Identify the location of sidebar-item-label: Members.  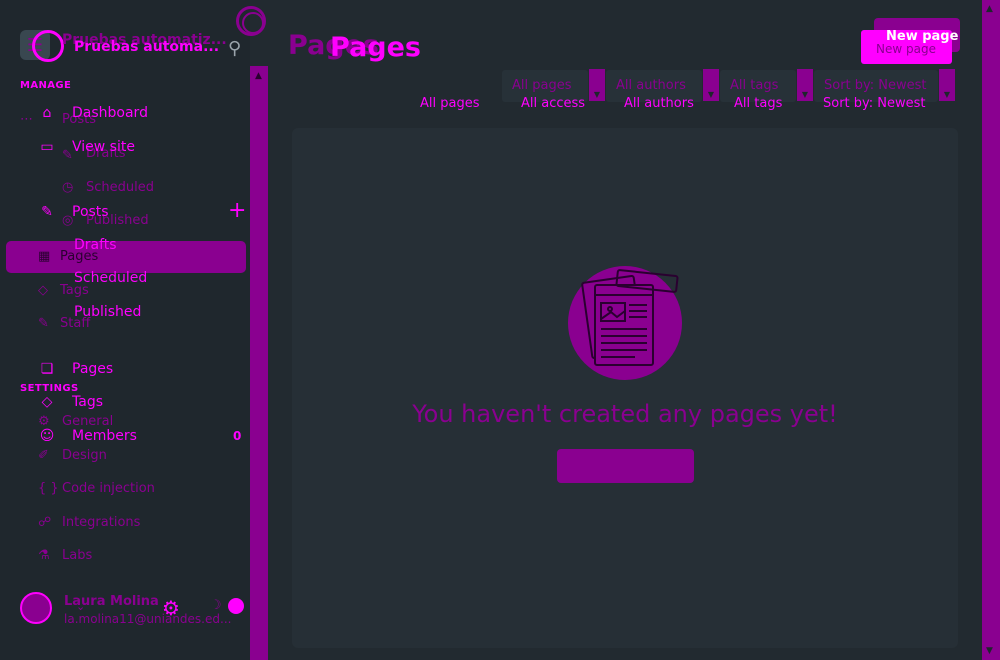
(104, 436).